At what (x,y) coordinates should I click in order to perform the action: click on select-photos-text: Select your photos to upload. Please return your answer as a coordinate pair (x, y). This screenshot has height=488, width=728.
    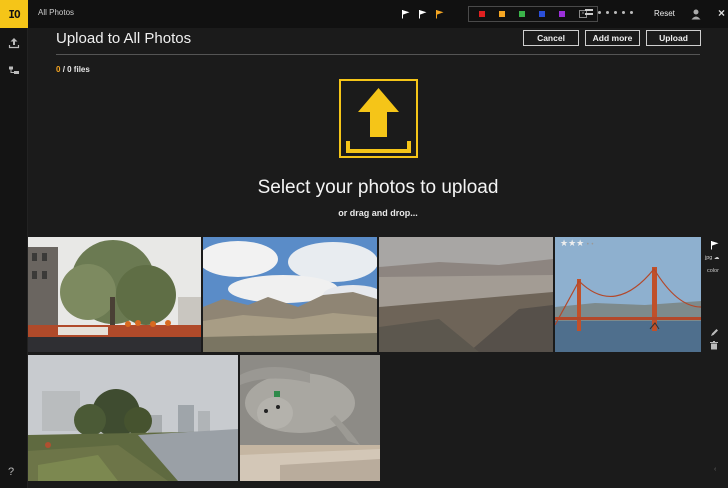
    Looking at the image, I should click on (378, 188).